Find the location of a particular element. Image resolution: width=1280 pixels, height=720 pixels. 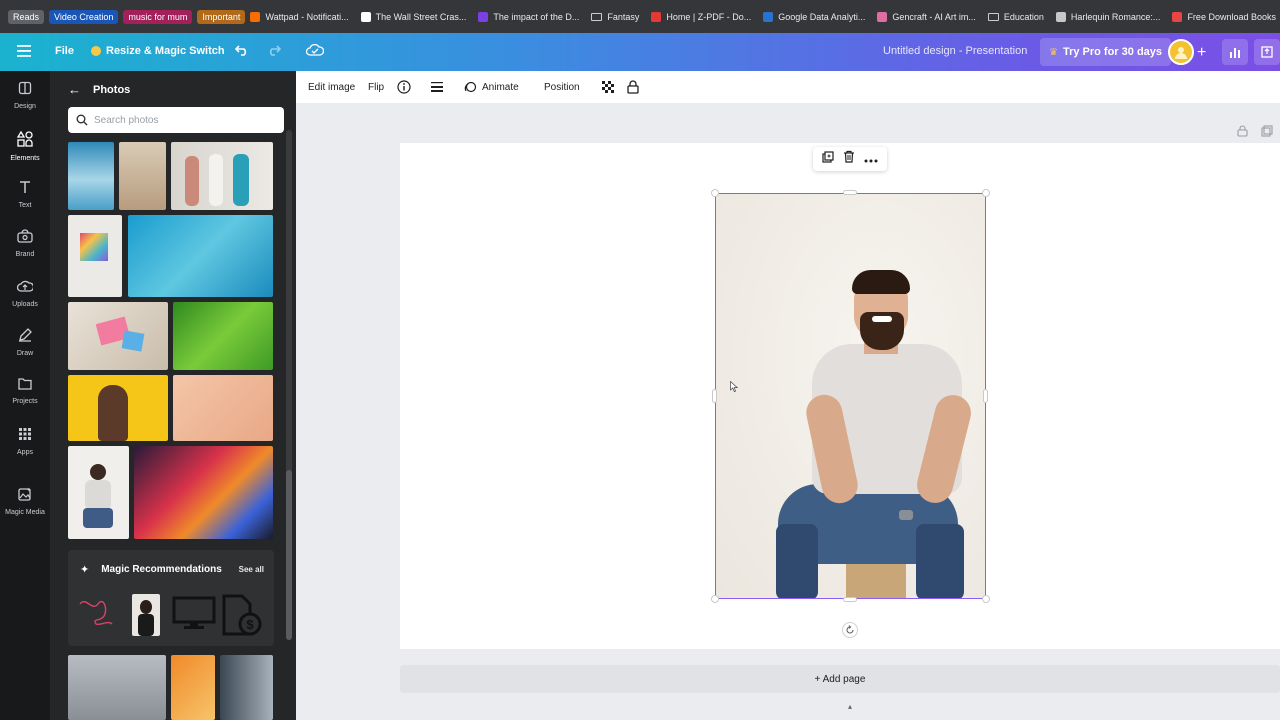

rail-item-draw: Draw is located at coordinates (25, 342).